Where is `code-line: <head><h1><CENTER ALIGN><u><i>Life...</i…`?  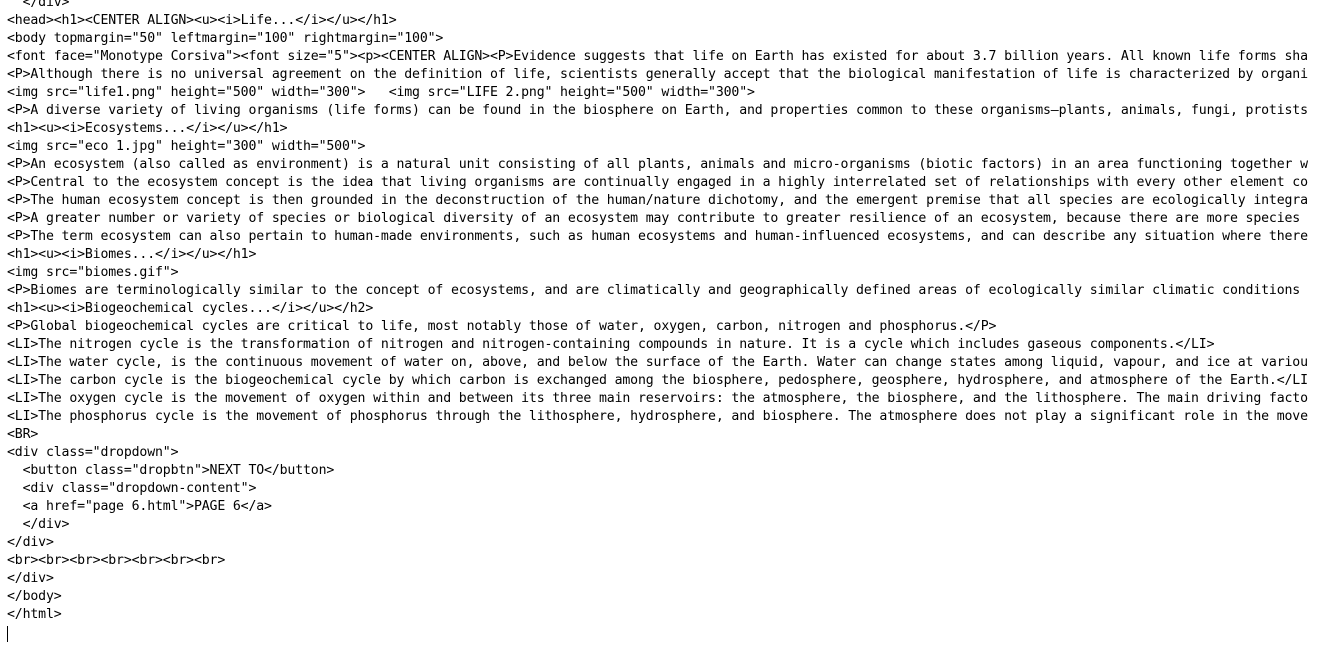
code-line: <head><h1><CENTER ALIGN><u><i>Life...</i… is located at coordinates (202, 20).